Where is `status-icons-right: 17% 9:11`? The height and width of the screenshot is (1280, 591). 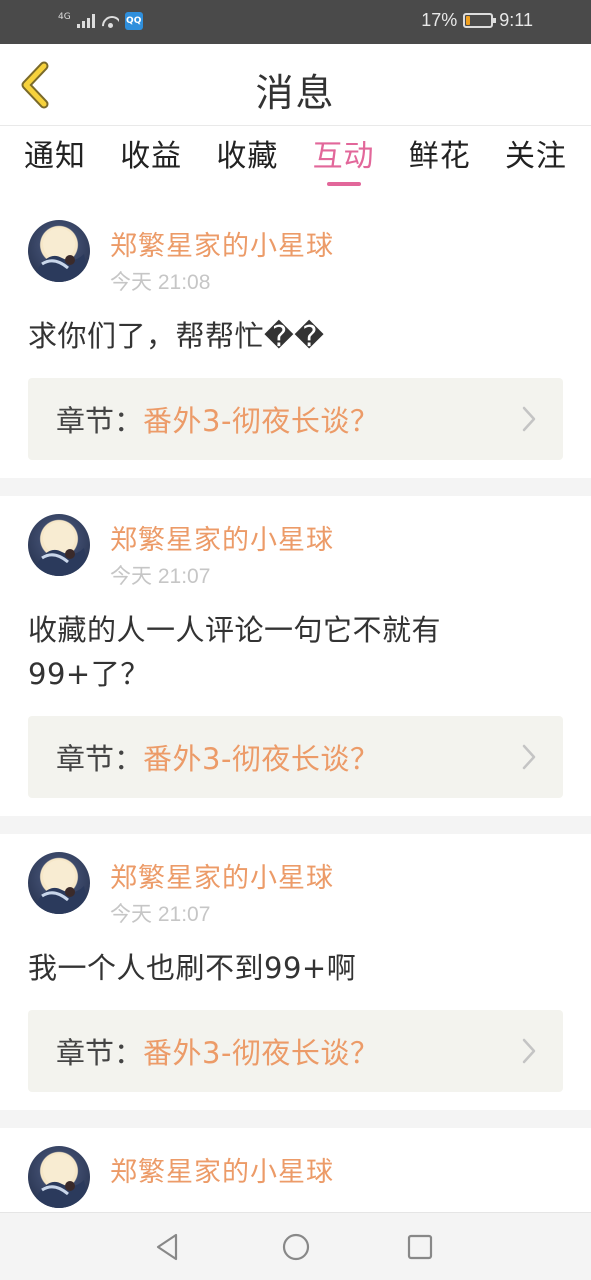 status-icons-right: 17% 9:11 is located at coordinates (477, 20).